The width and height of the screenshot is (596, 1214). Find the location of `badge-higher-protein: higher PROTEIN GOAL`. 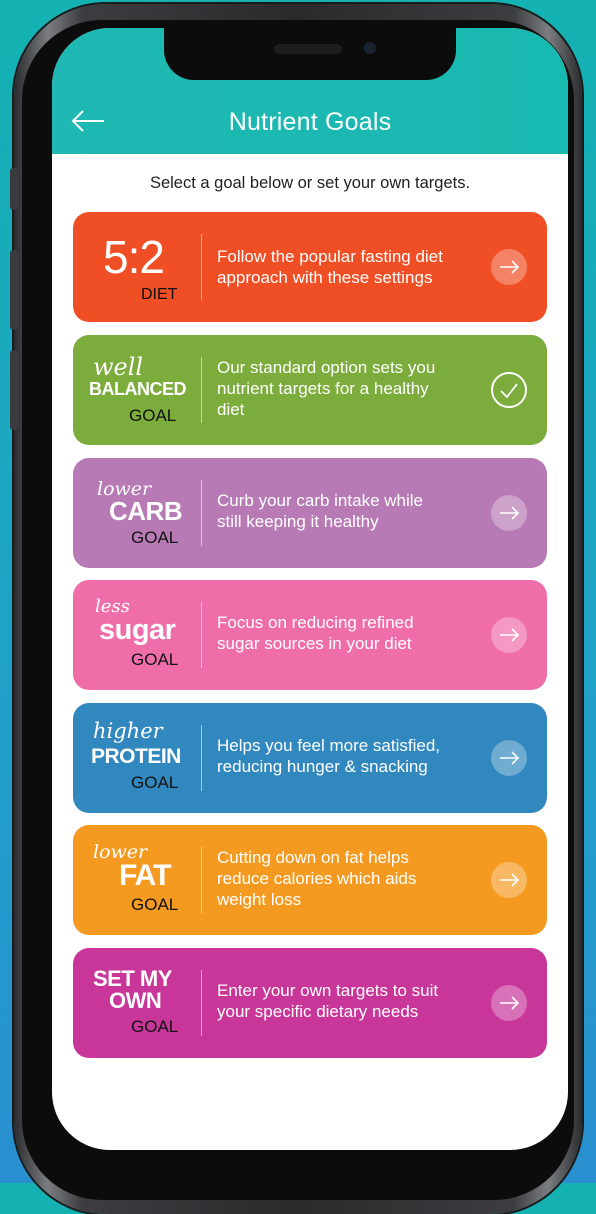

badge-higher-protein: higher PROTEIN GOAL is located at coordinates (137, 758).